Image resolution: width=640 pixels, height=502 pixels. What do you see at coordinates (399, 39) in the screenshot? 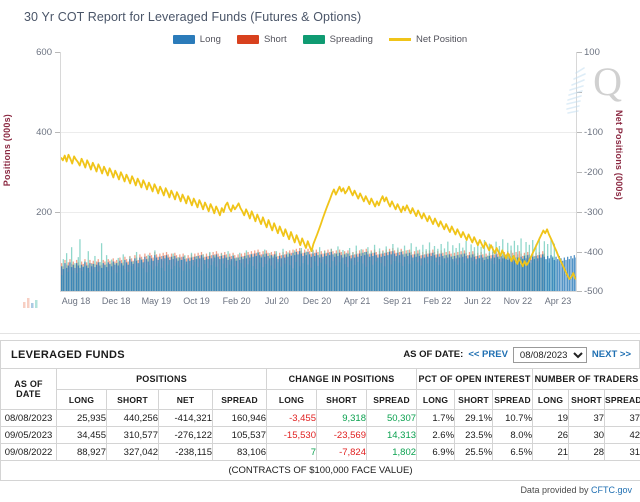
I see `legend-swatch-net-position` at bounding box center [399, 39].